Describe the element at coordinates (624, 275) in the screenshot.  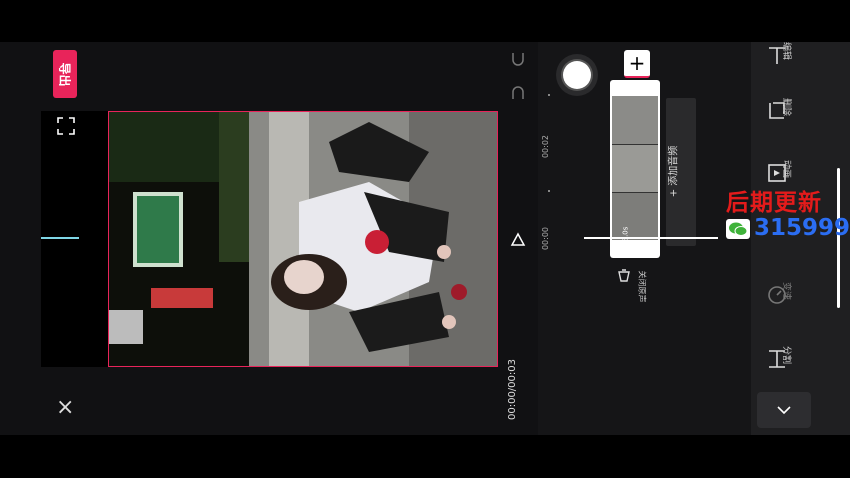
I see `mute-icon` at that location.